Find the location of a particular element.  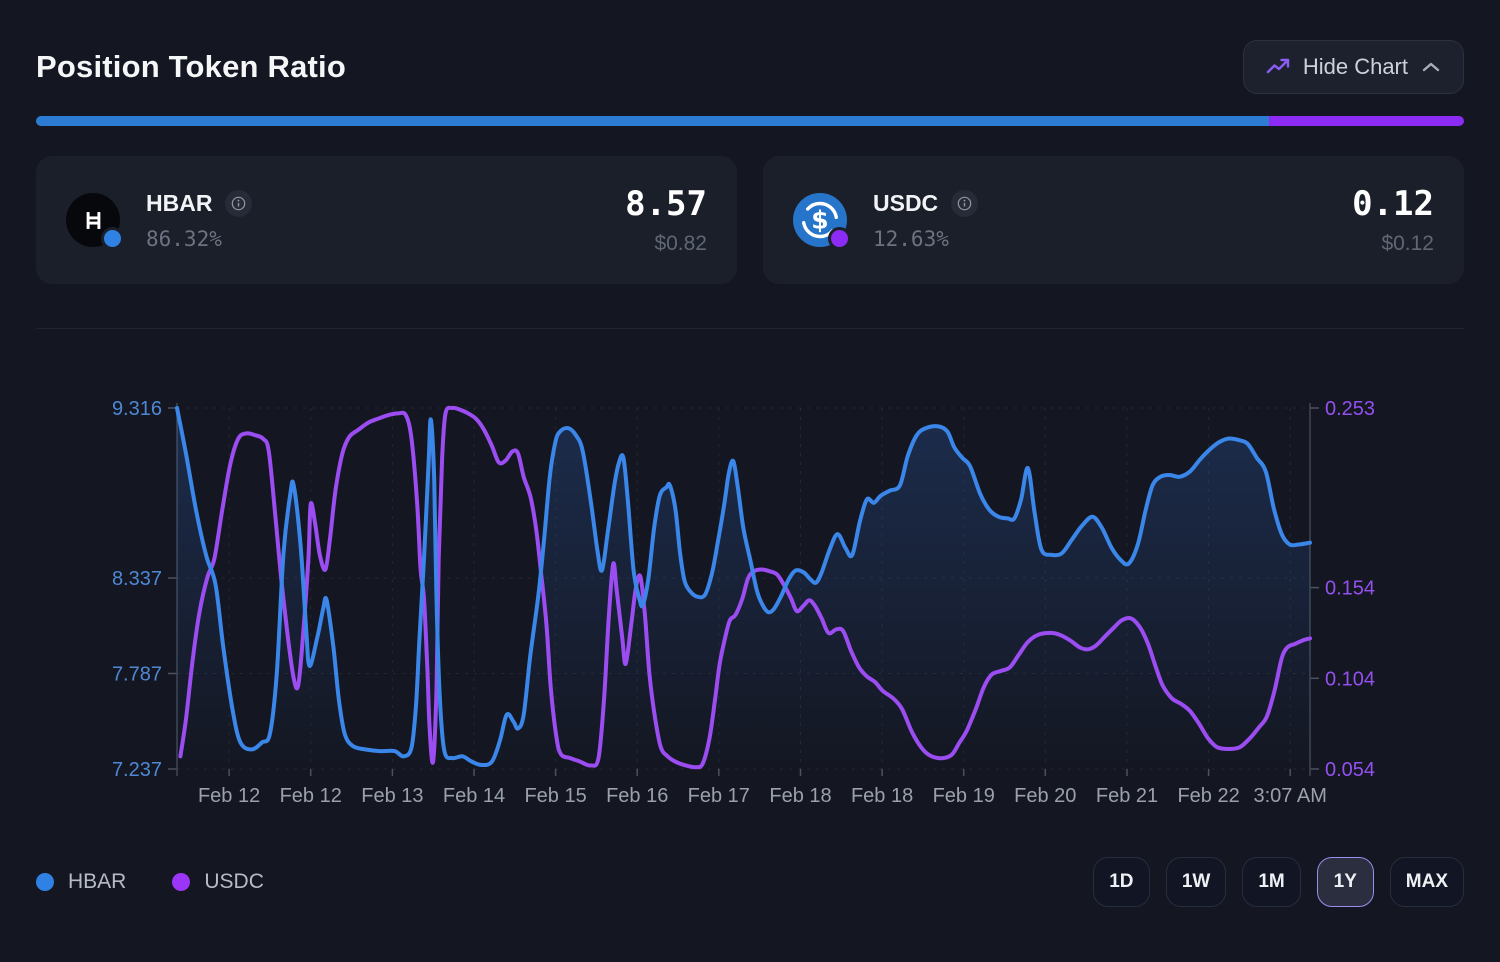

chart-legend: HBAR USDC is located at coordinates (150, 882).